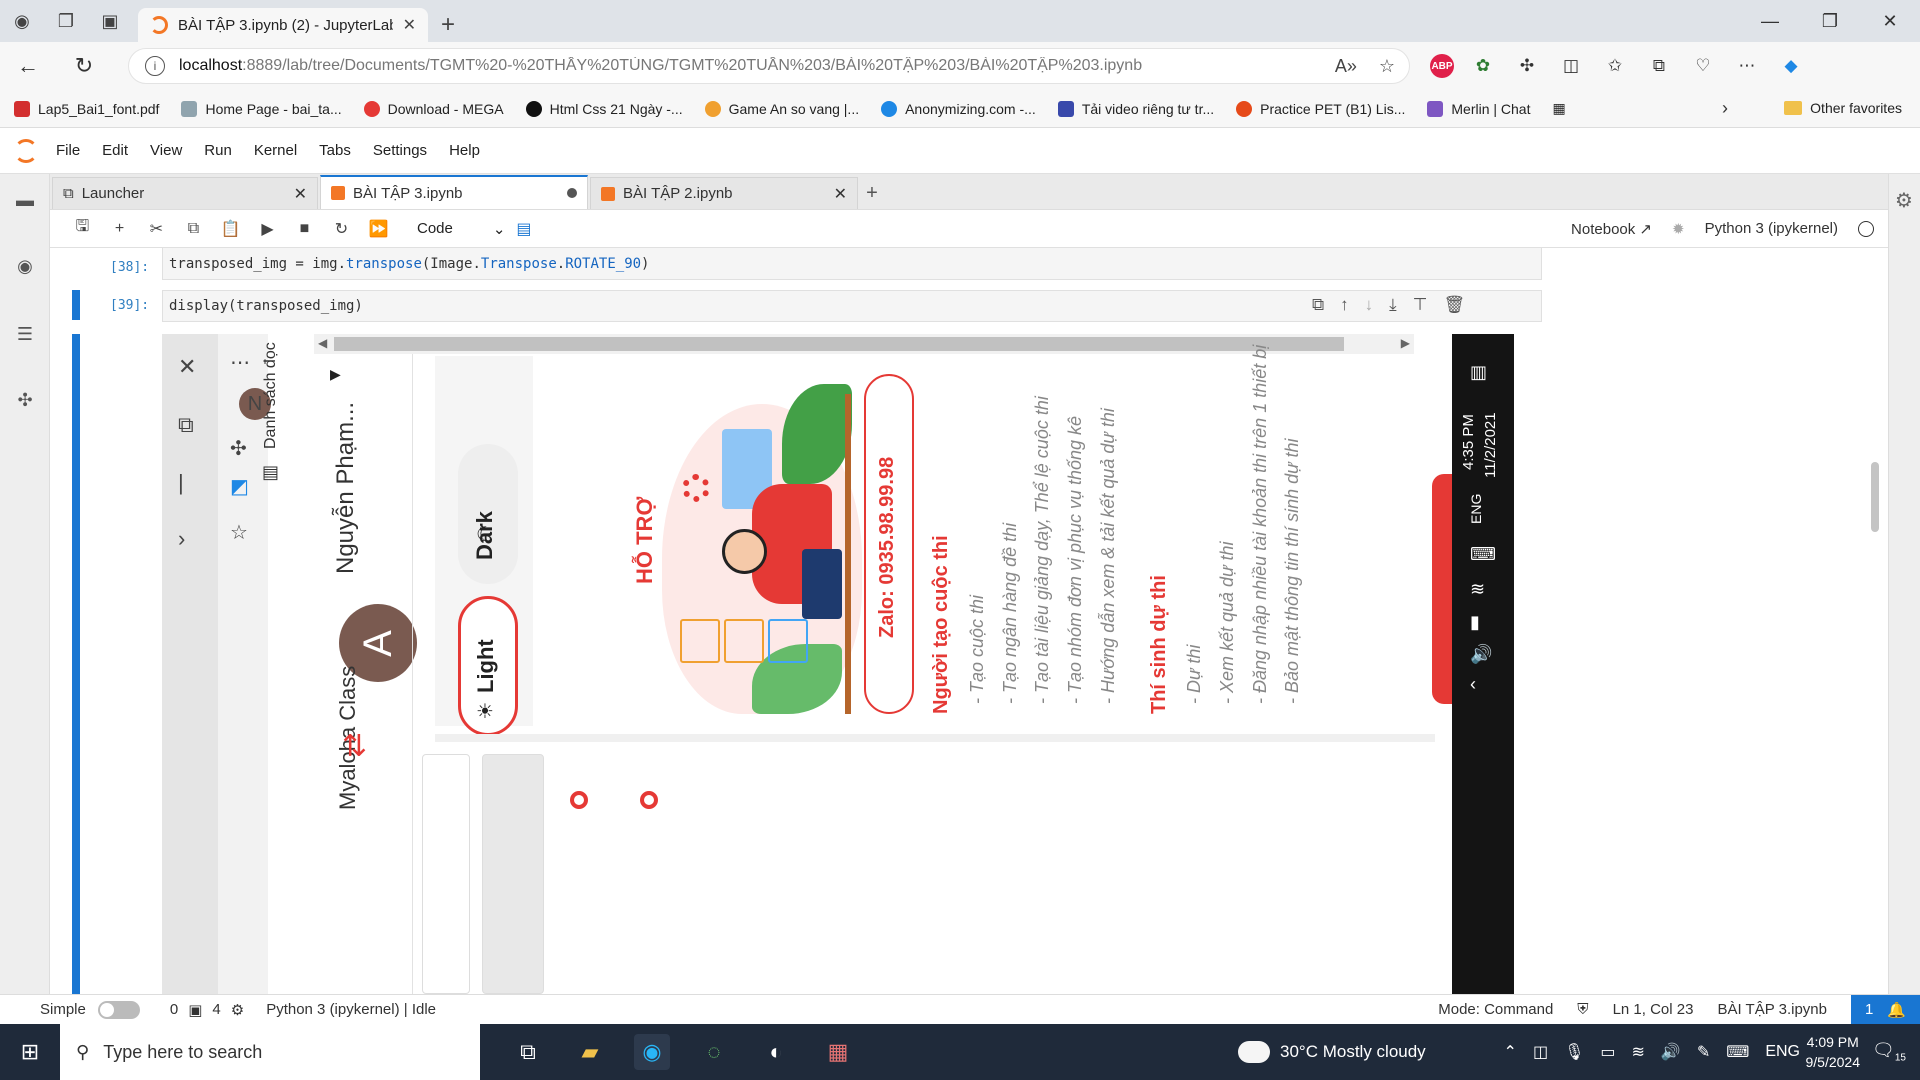 The width and height of the screenshot is (1920, 1080). I want to click on menu-tabs: Tabs, so click(335, 150).